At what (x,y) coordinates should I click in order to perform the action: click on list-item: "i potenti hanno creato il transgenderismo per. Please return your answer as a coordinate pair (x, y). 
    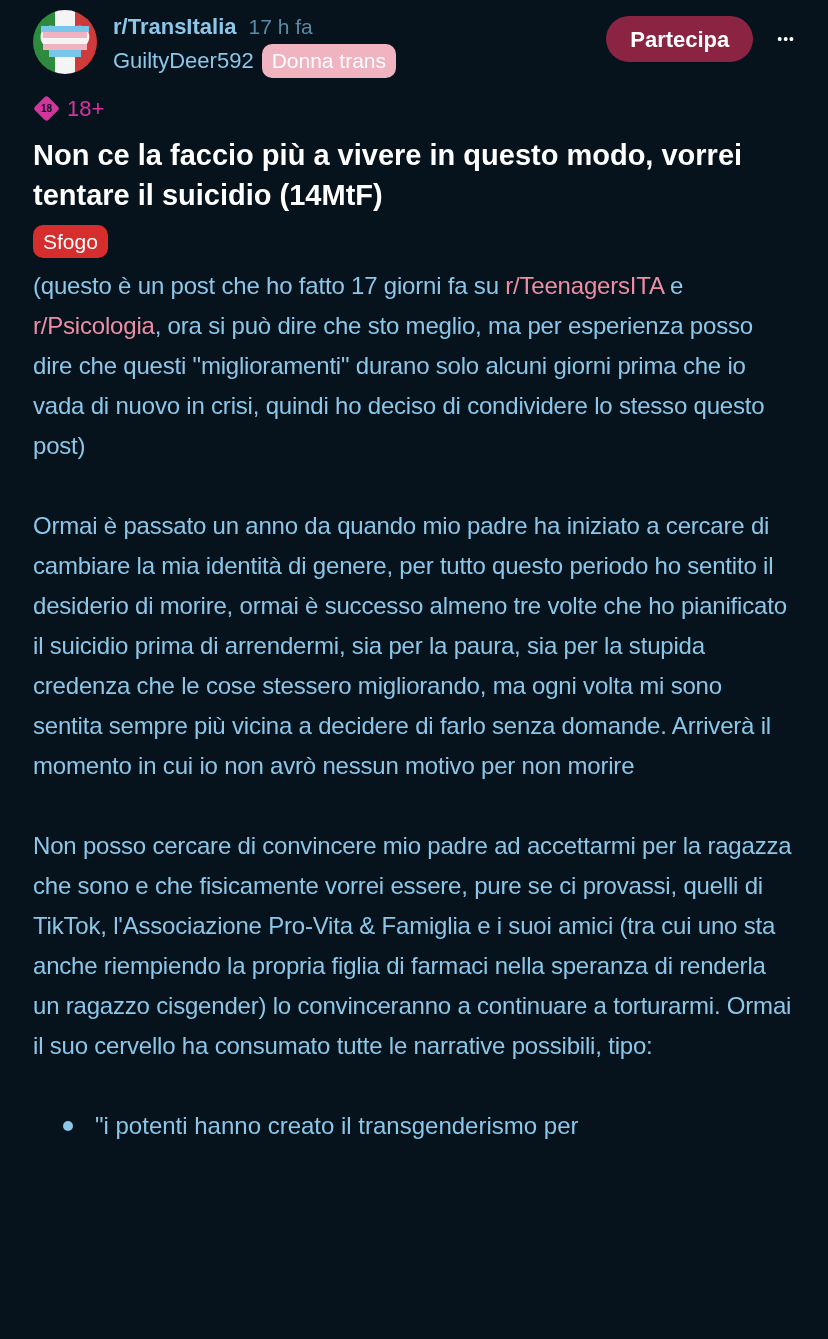
    Looking at the image, I should click on (337, 1126).